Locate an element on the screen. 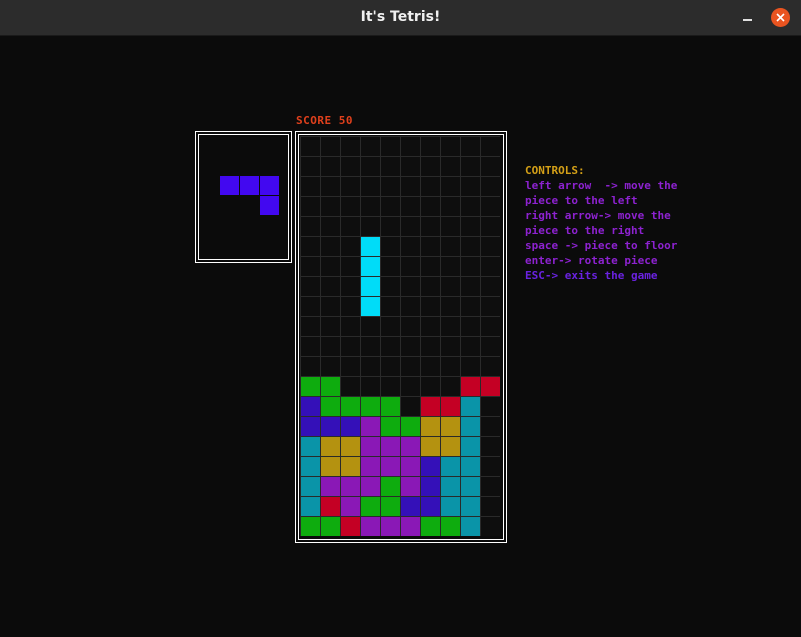  control-line: right arrow-> move the is located at coordinates (598, 215).